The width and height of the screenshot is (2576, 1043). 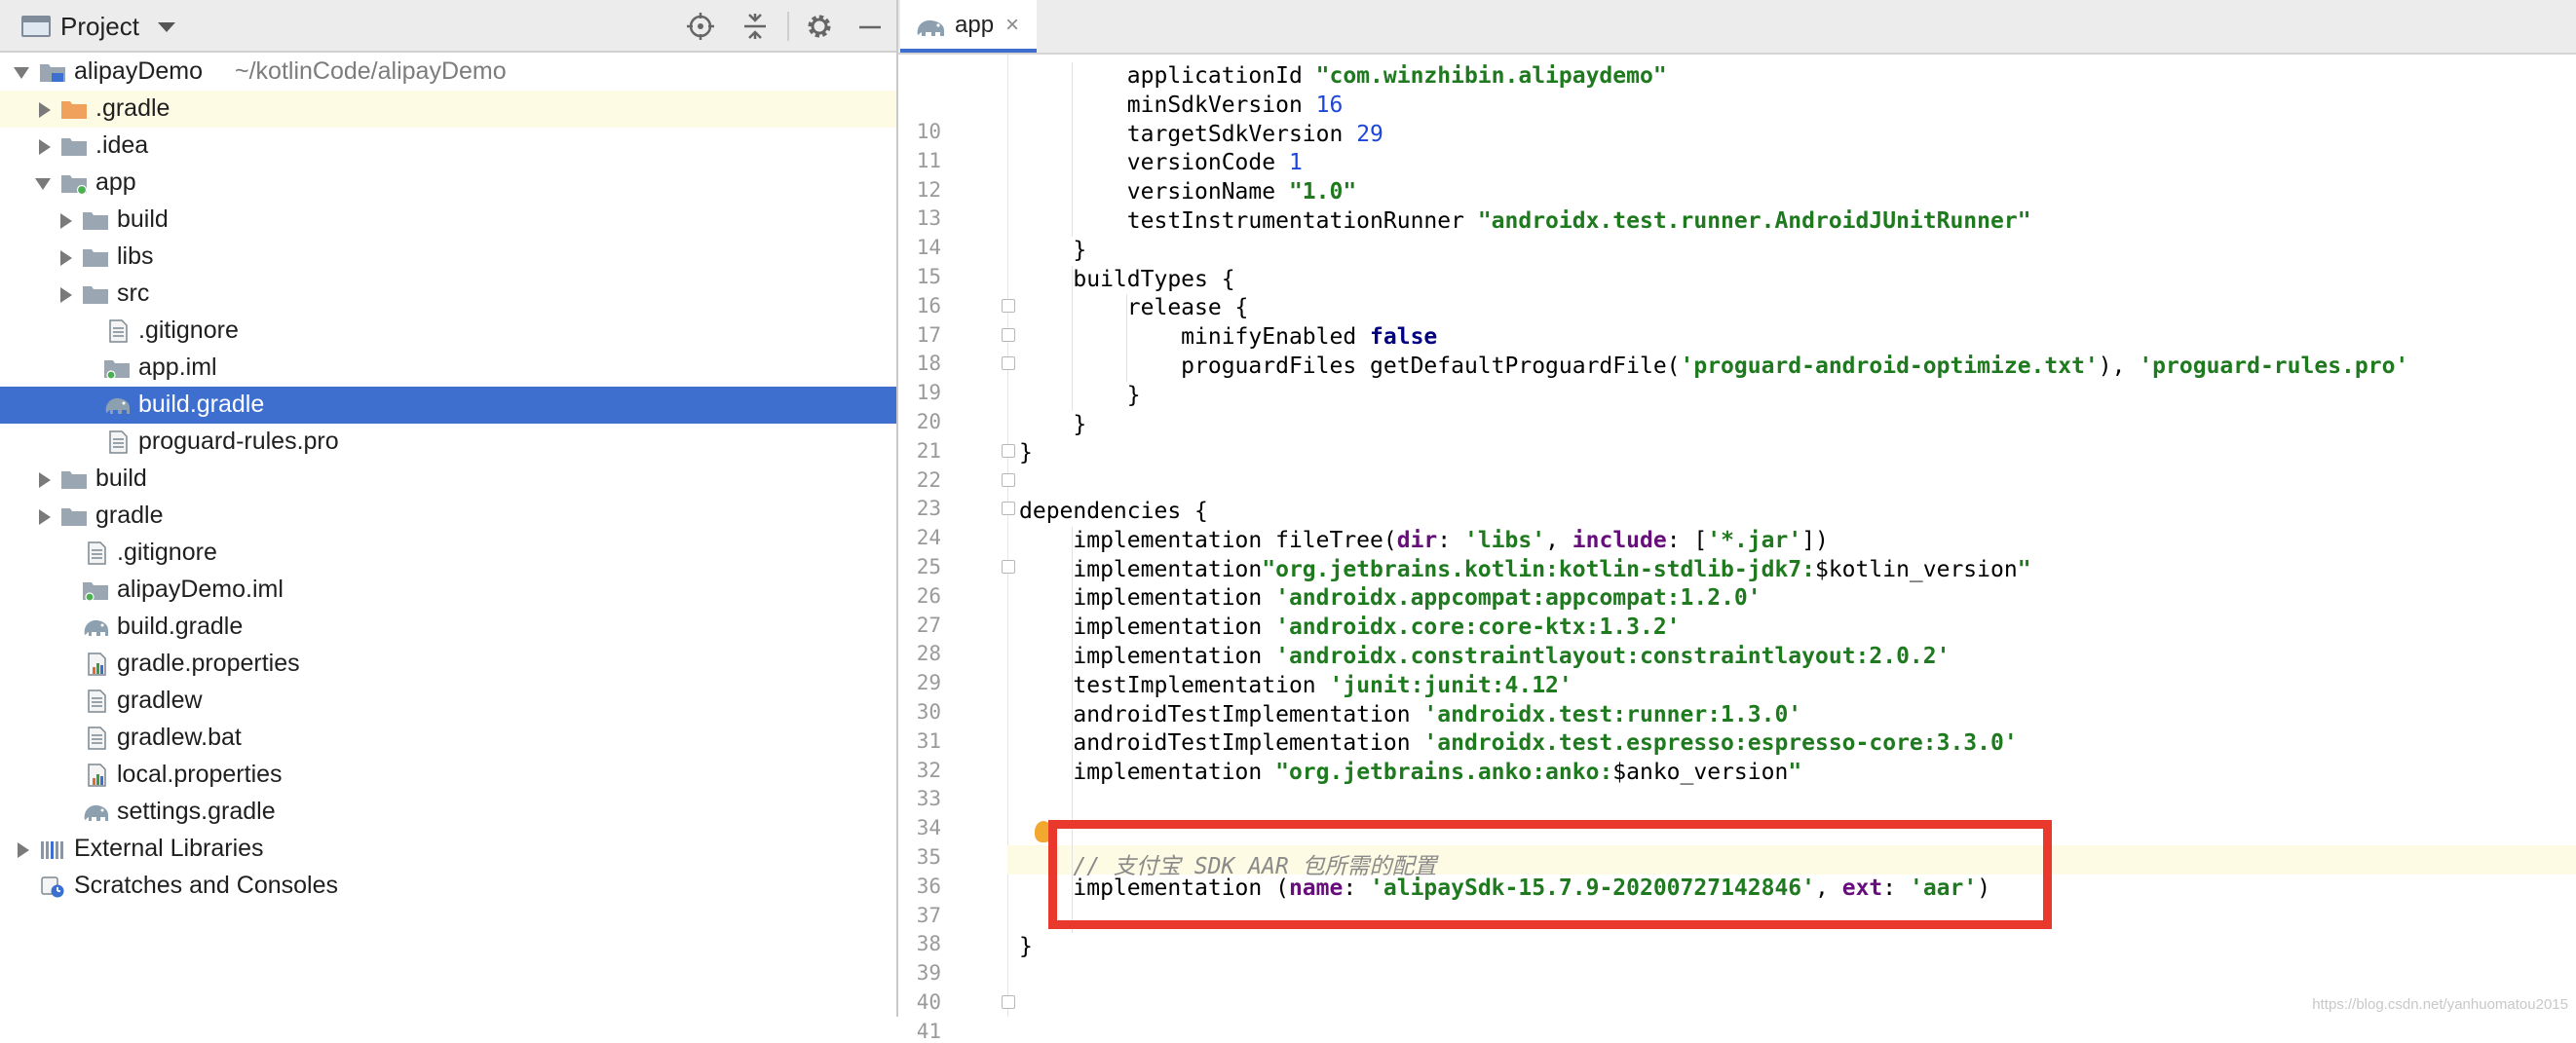 I want to click on tree-item: gradle, so click(x=448, y=516).